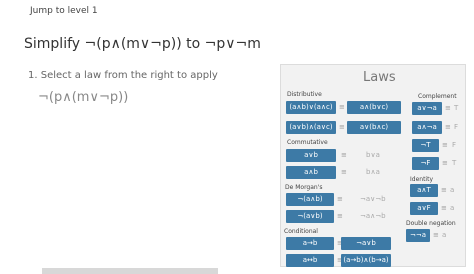  Describe the element at coordinates (374, 127) in the screenshot. I see `rule-distributive-2-right: a∨(b∧c)` at that location.